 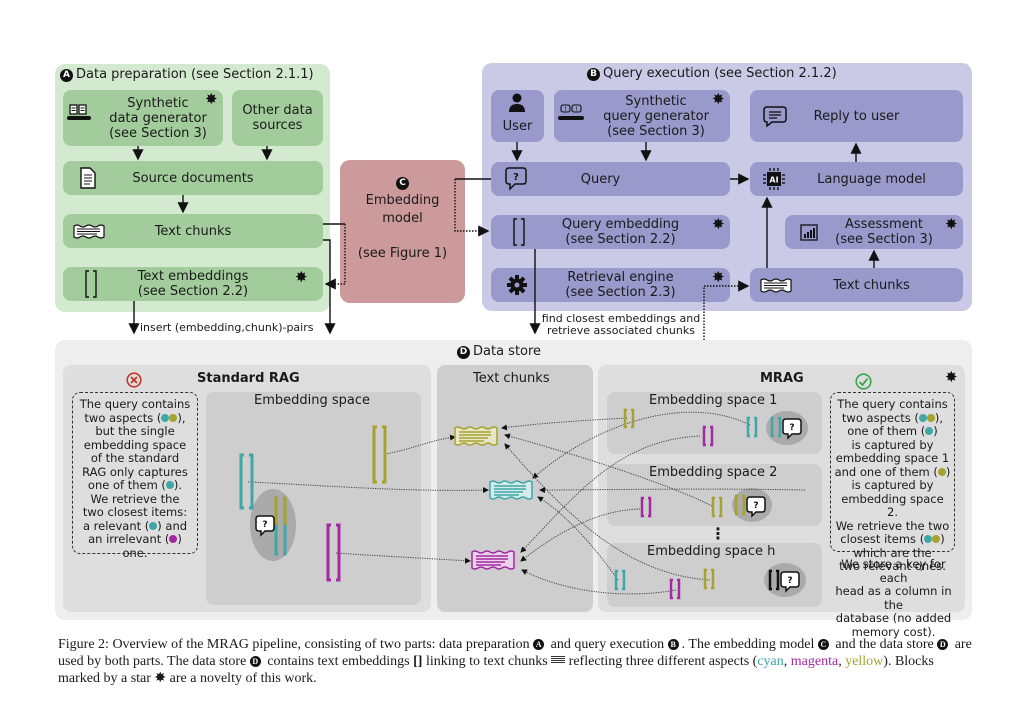 I want to click on link-s1-yellow, so click(x=564, y=424).